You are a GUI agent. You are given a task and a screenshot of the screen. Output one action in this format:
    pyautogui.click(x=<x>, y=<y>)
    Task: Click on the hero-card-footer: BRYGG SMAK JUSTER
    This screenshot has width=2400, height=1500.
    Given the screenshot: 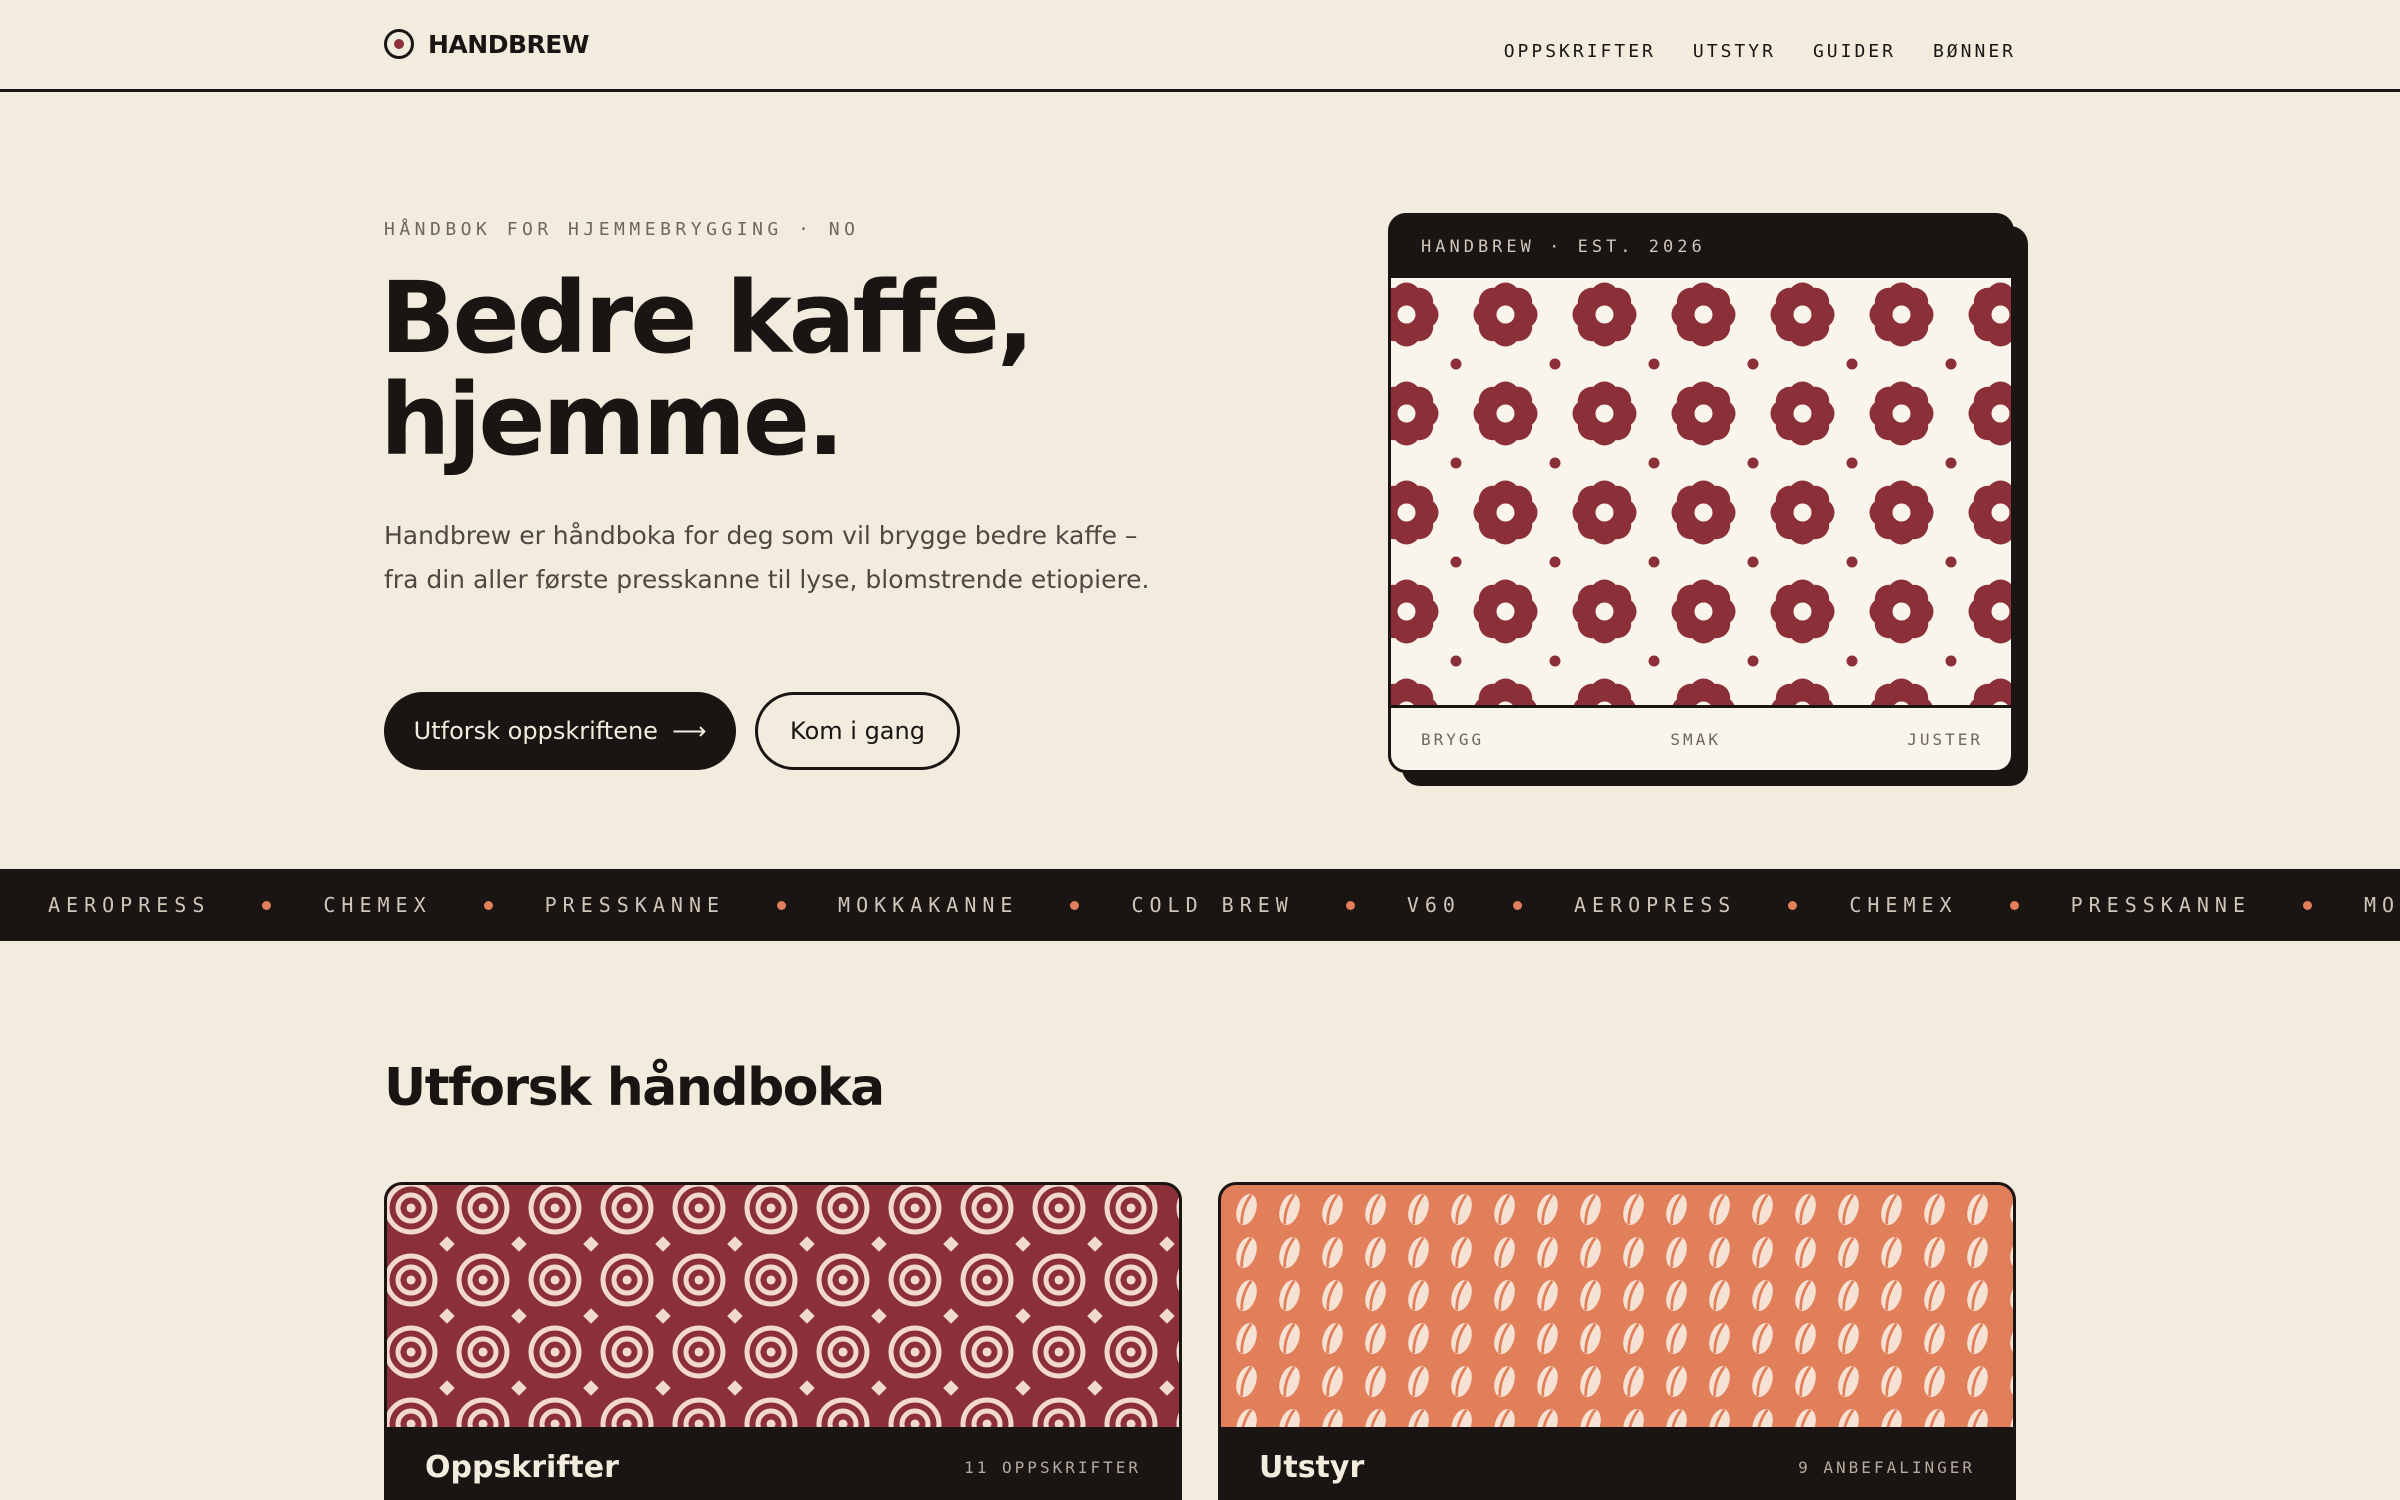 What is the action you would take?
    pyautogui.click(x=1701, y=739)
    